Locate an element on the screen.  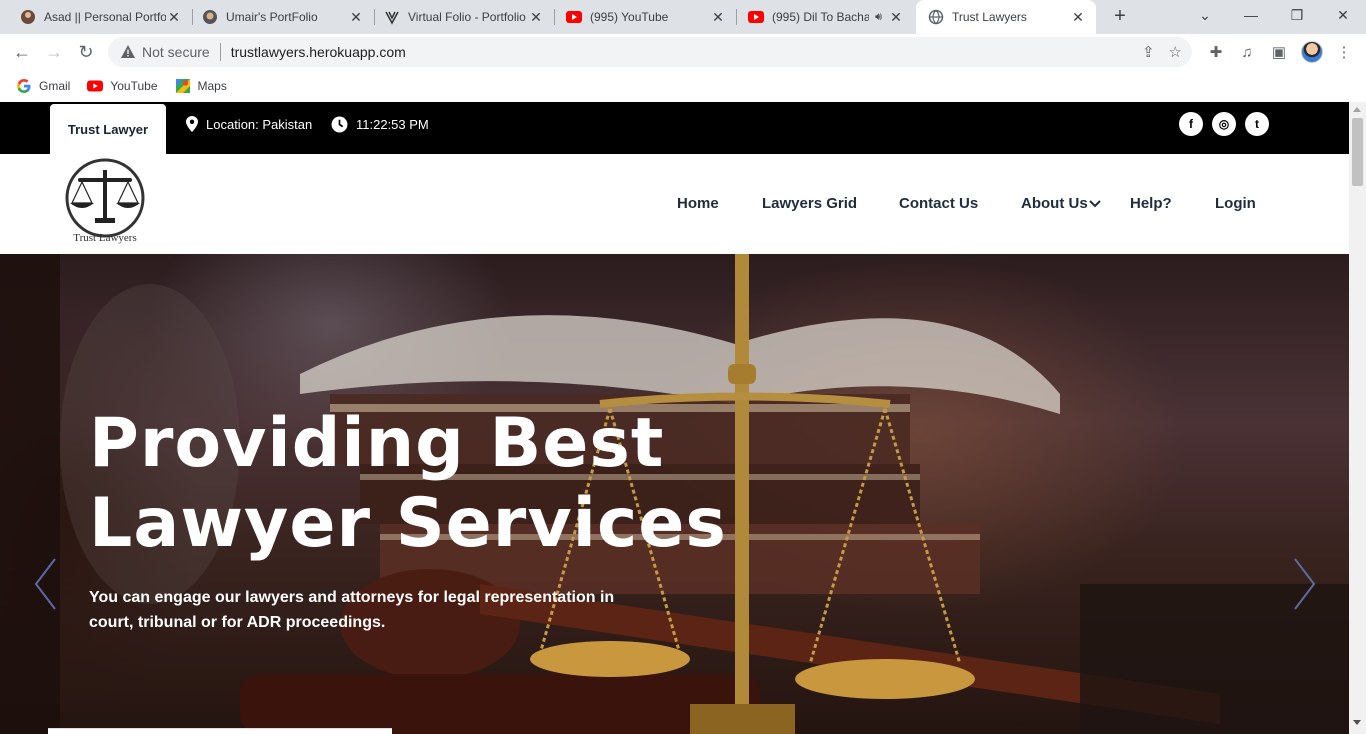
bookmark-youtube: YouTube is located at coordinates (122, 86).